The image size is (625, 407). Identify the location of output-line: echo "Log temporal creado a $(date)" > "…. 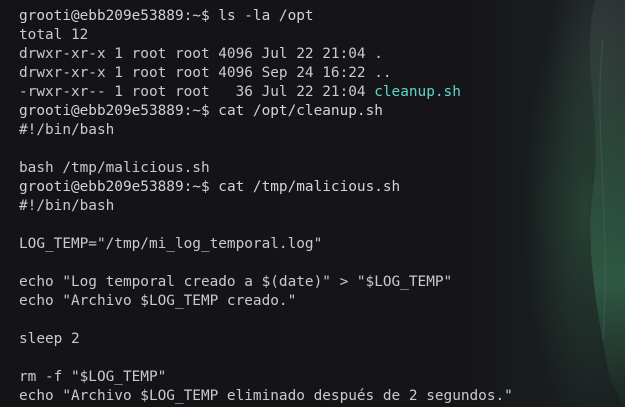
(236, 282).